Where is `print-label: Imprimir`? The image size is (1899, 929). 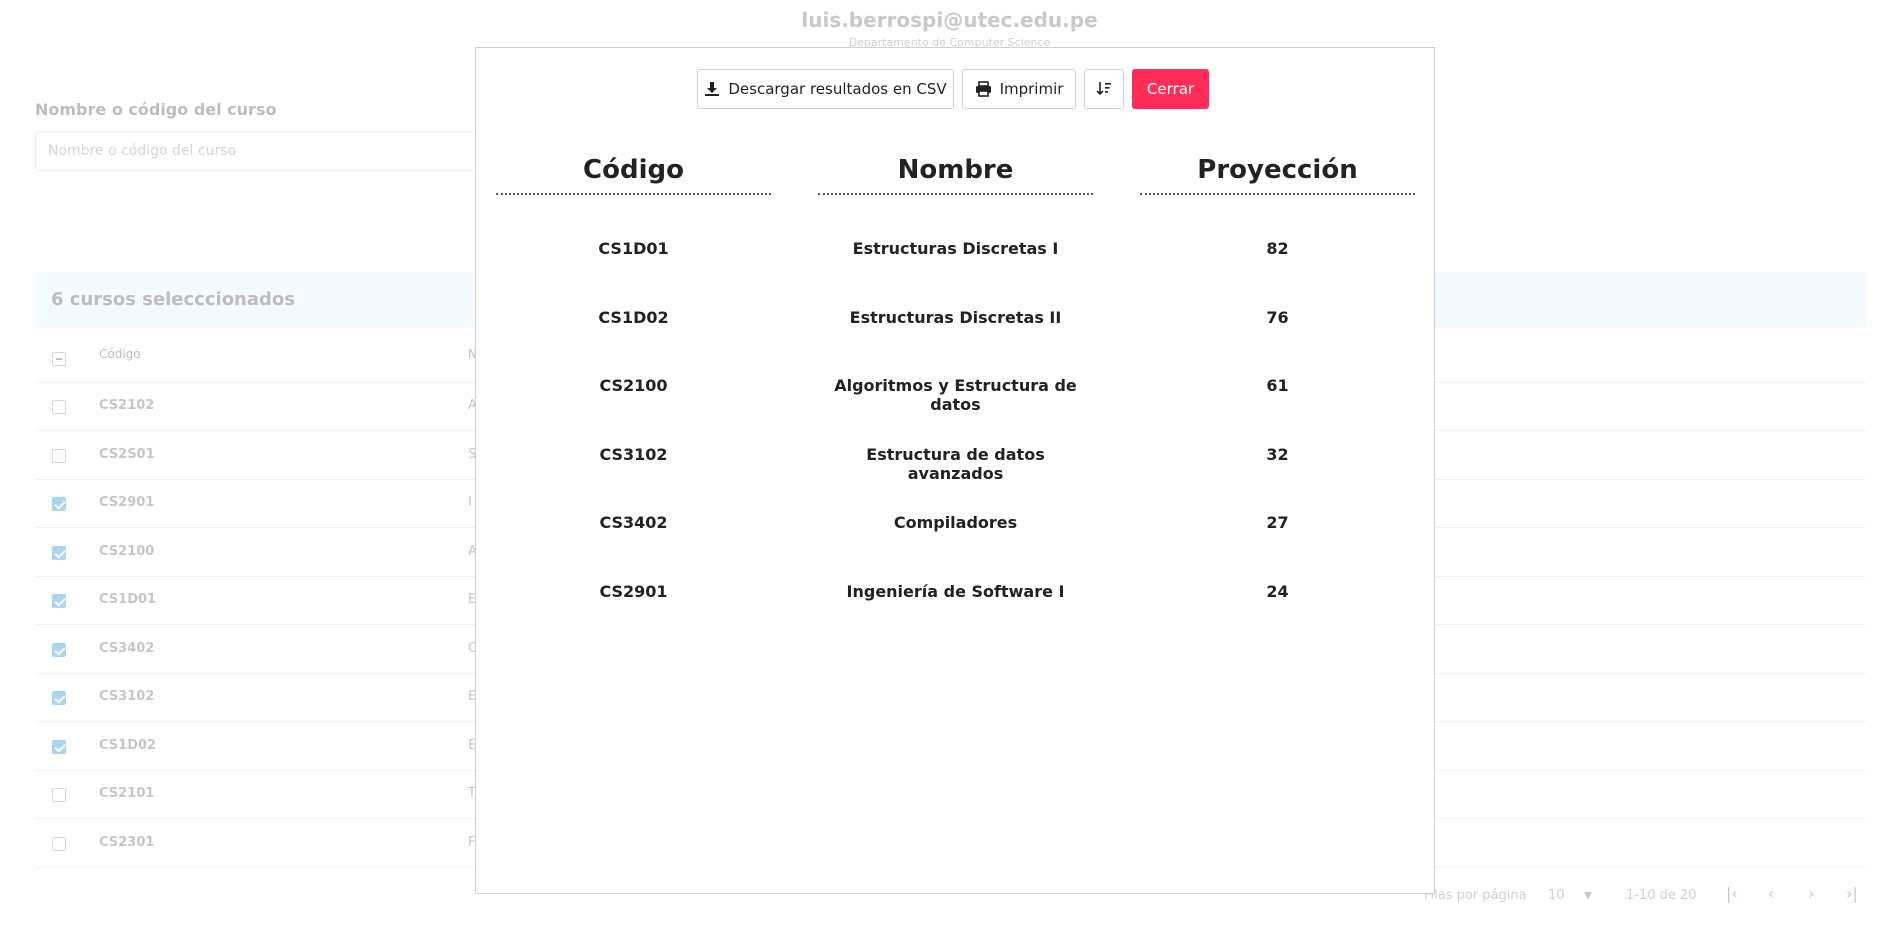 print-label: Imprimir is located at coordinates (1031, 89).